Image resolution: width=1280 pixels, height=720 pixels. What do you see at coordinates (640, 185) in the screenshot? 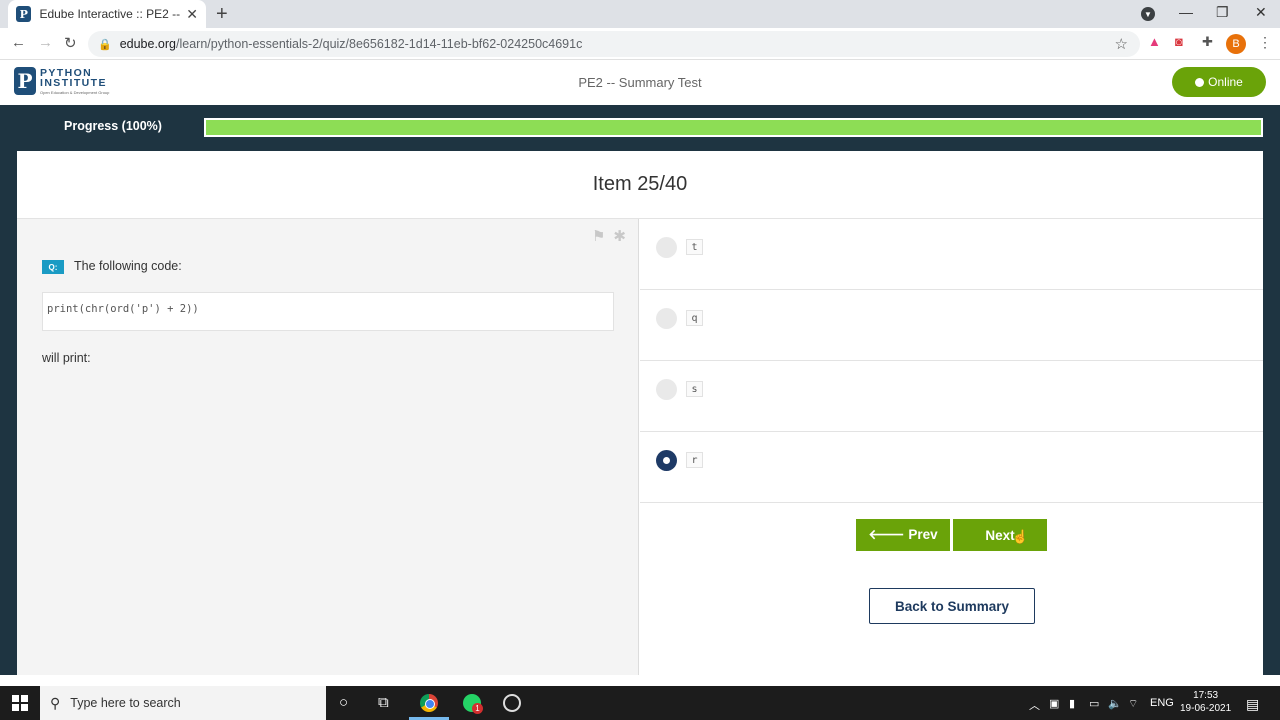
I see `item-counter: Item 25/40` at bounding box center [640, 185].